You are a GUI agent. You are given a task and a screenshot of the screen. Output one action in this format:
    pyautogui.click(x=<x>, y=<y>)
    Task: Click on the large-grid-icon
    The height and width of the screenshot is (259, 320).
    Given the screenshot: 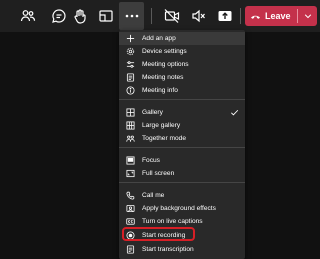 What is the action you would take?
    pyautogui.click(x=130, y=126)
    